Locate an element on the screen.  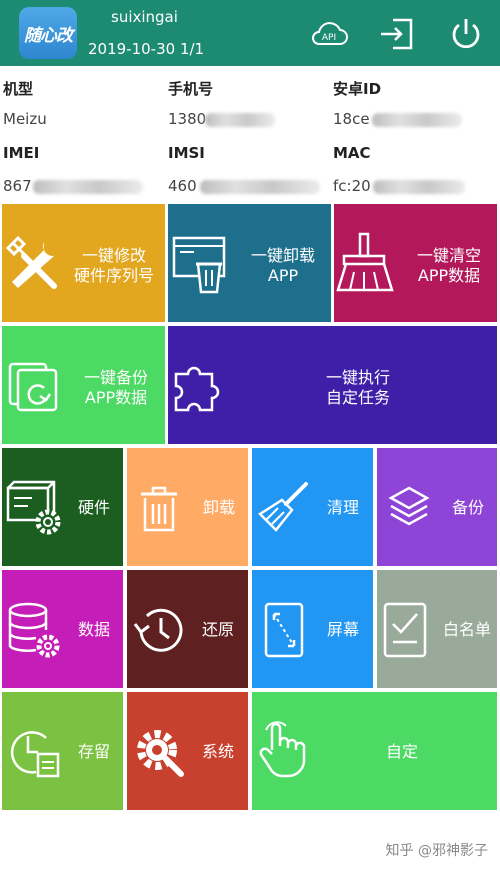
login-icon is located at coordinates (397, 34).